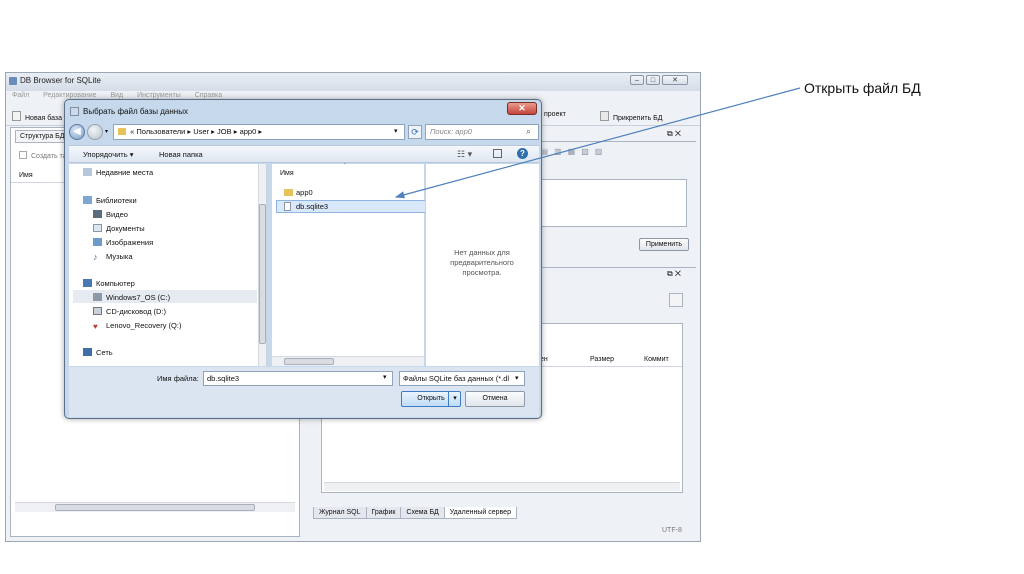  I want to click on annotation-arrow, so click(597, 143).